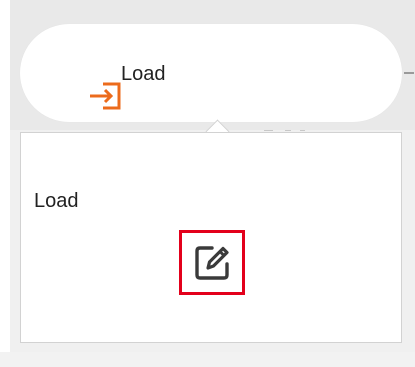 The width and height of the screenshot is (415, 367). What do you see at coordinates (5, 183) in the screenshot?
I see `canvas-left-edge` at bounding box center [5, 183].